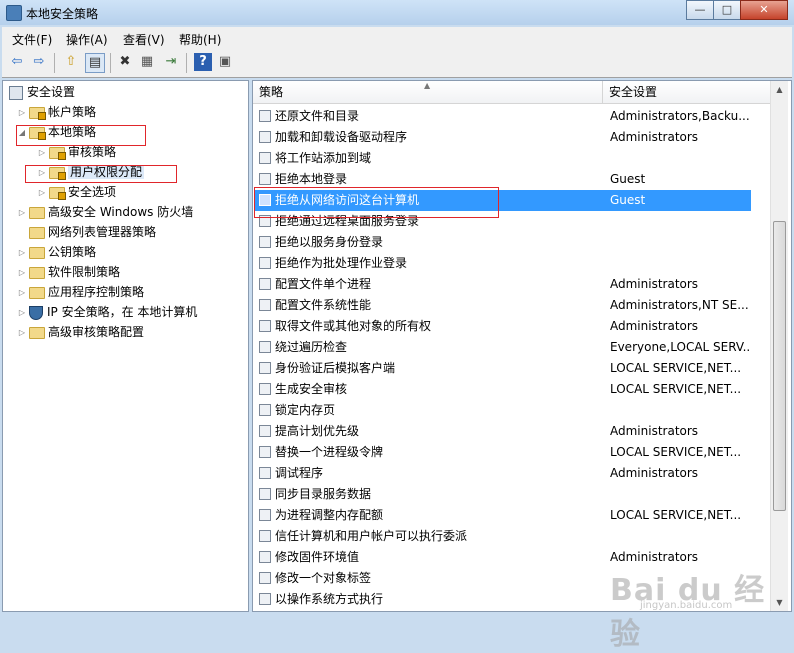 Image resolution: width=794 pixels, height=653 pixels. Describe the element at coordinates (371, 536) in the screenshot. I see `policy-name: 信任计算机和用户帐户可以执行委派` at that location.